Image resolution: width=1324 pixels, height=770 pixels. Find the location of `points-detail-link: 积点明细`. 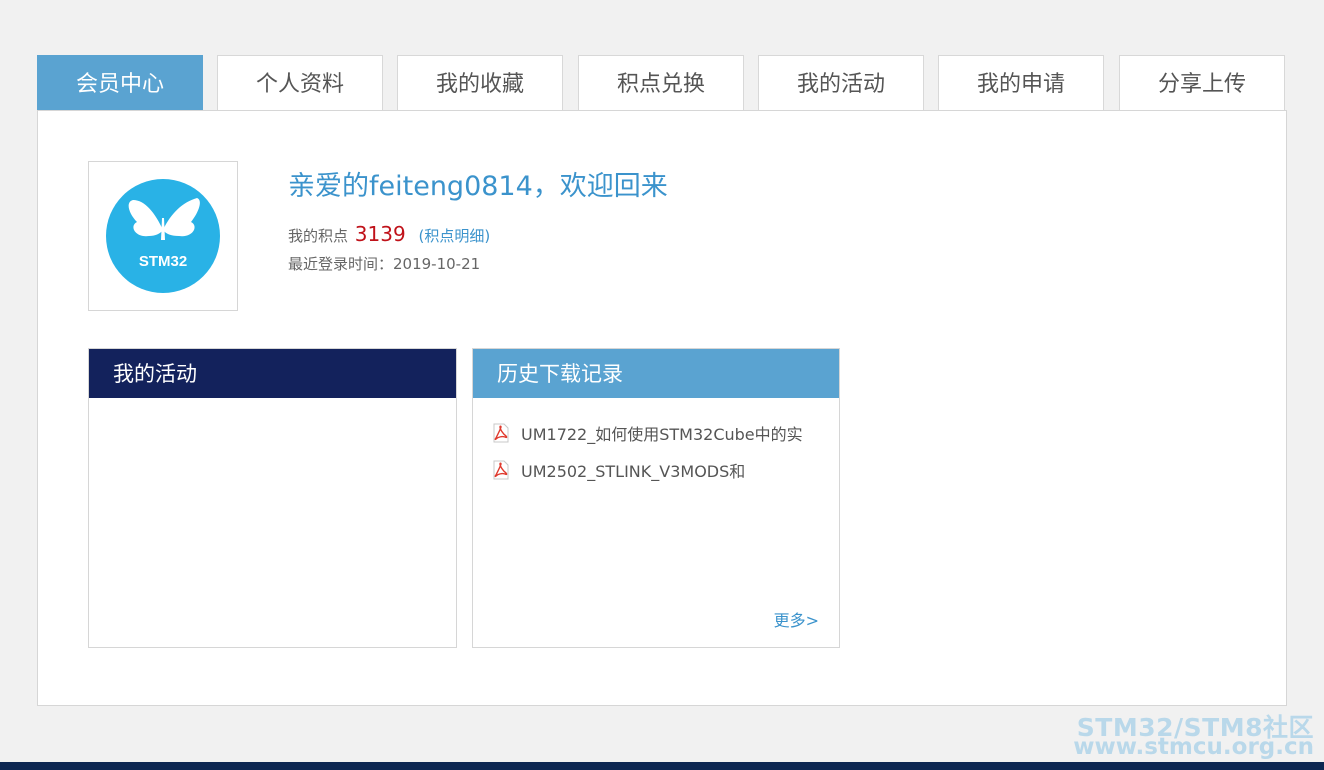

points-detail-link: 积点明细 is located at coordinates (454, 236).